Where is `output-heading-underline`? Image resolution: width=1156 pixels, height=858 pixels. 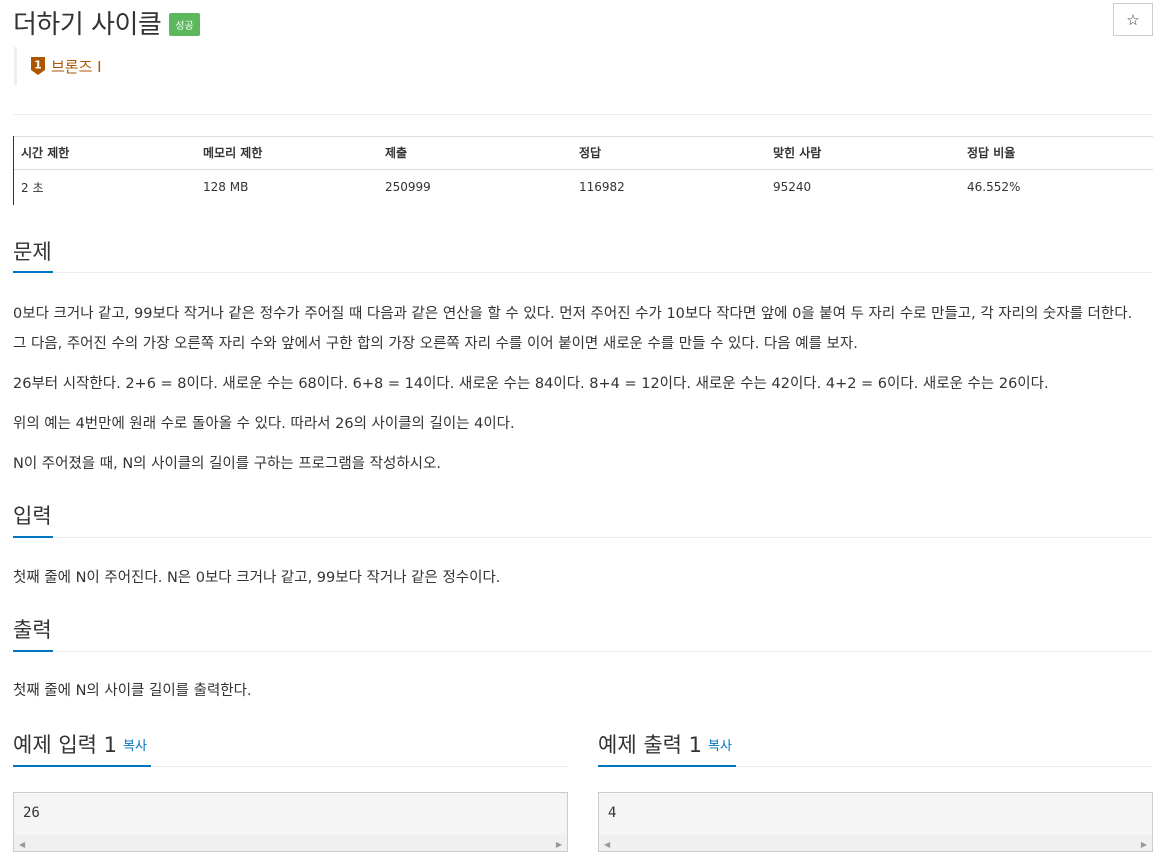 output-heading-underline is located at coordinates (33, 651).